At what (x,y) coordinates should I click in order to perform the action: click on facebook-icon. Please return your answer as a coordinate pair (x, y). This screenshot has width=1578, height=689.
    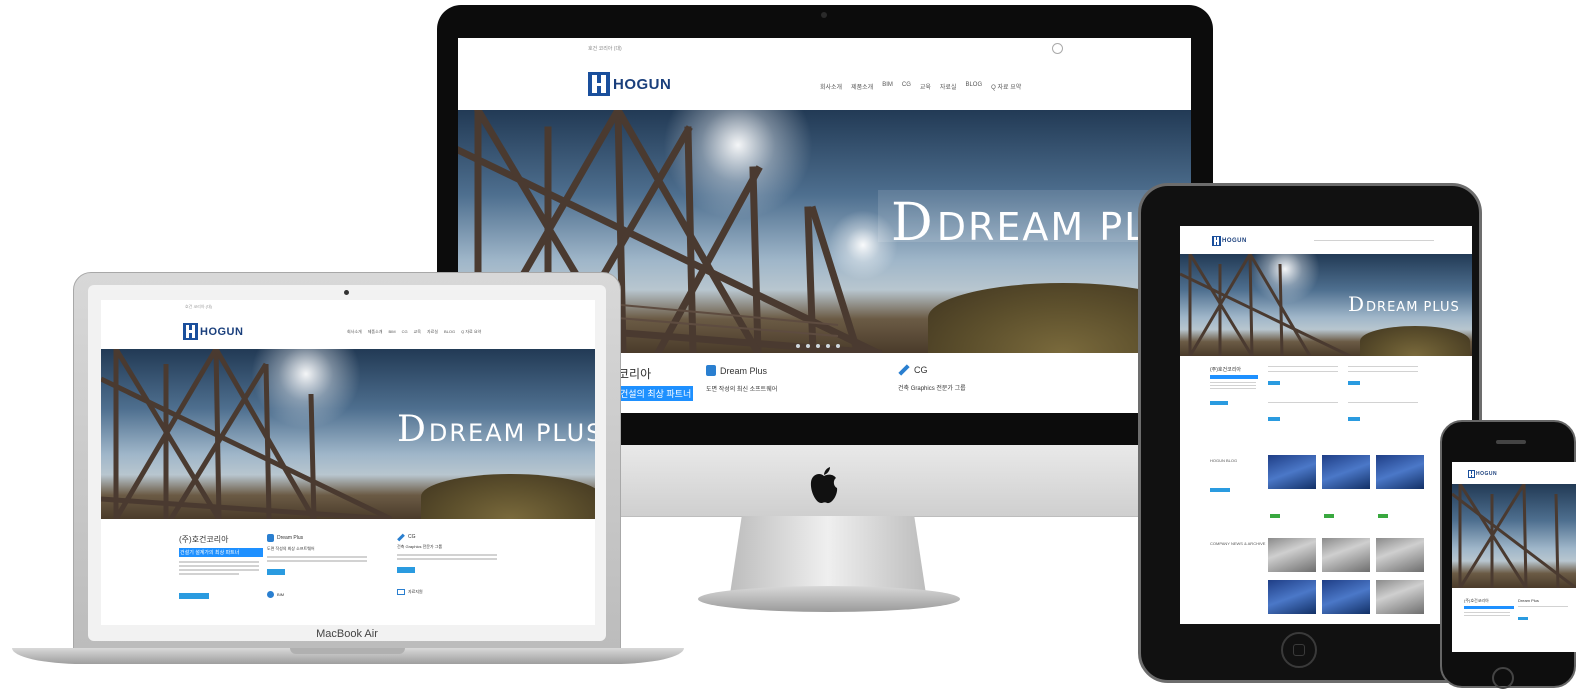
    Looking at the image, I should click on (1057, 48).